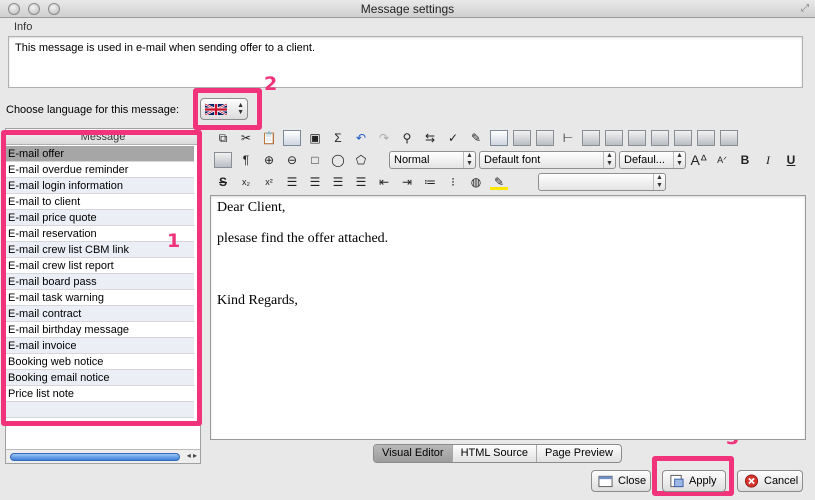 This screenshot has height=500, width=815. What do you see at coordinates (413, 453) in the screenshot?
I see `tab-visual-editor: Visual Editor` at bounding box center [413, 453].